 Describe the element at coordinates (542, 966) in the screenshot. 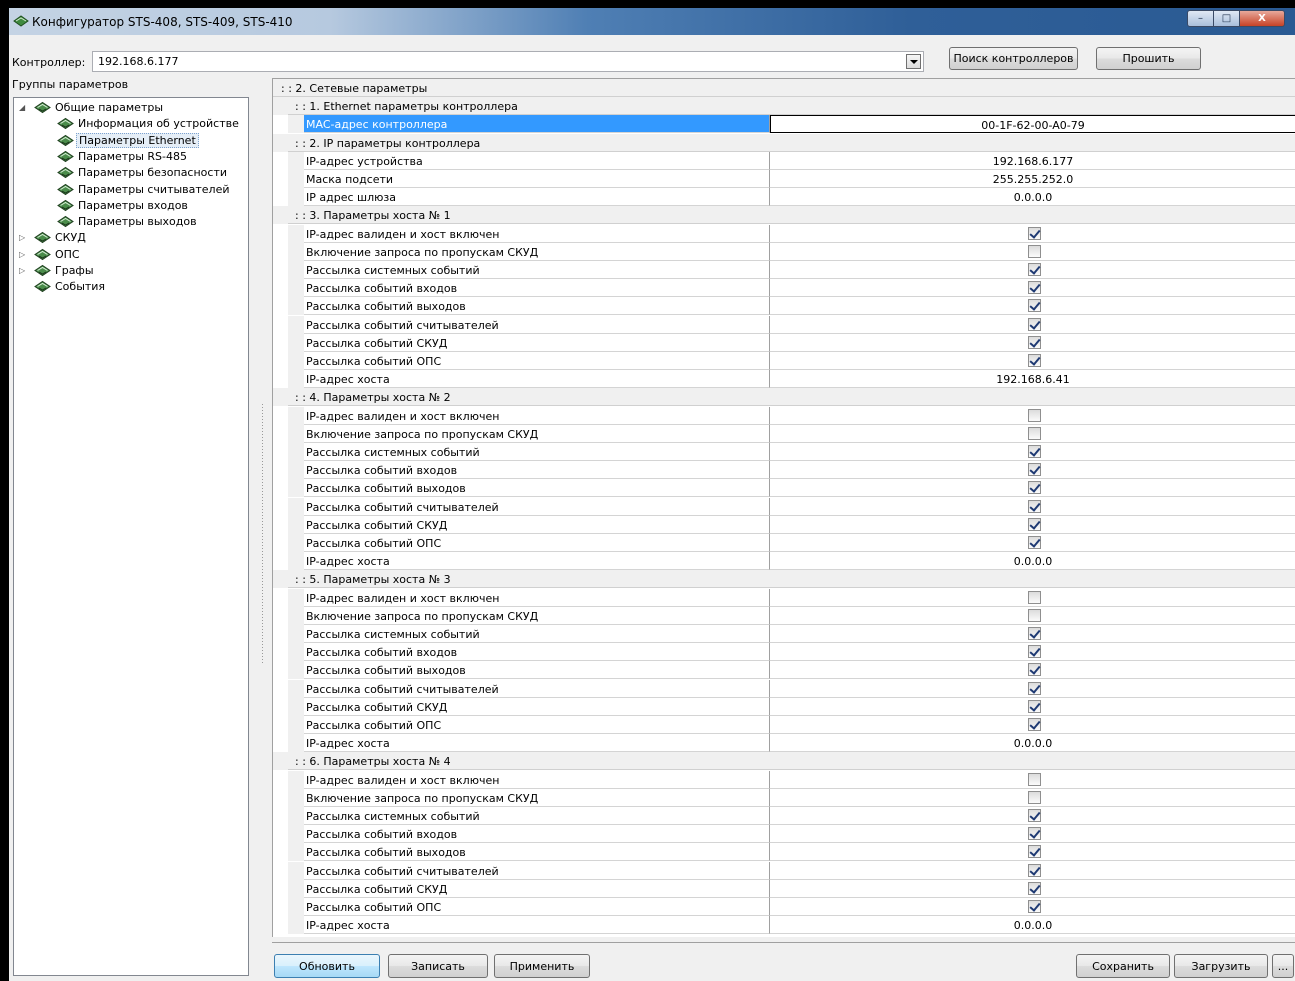

I see `apply-button: Применить` at that location.